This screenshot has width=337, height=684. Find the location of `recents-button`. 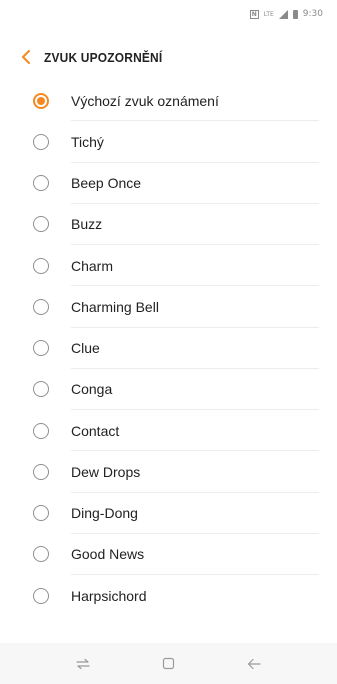

recents-button is located at coordinates (83, 664).